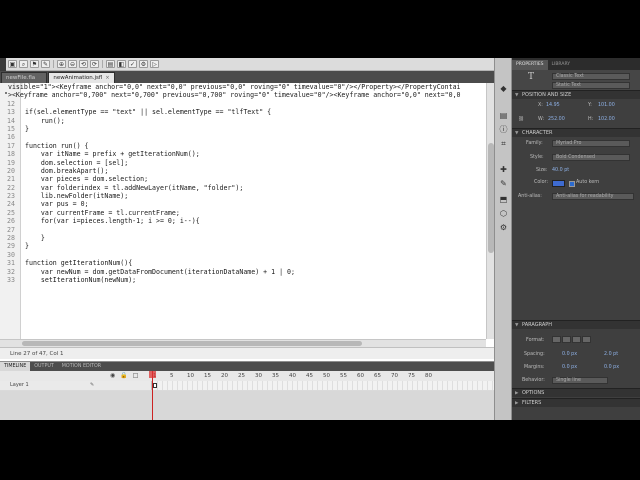 The height and width of the screenshot is (480, 640). Describe the element at coordinates (76, 385) in the screenshot. I see `layer-name: Layer 1 ✎` at that location.